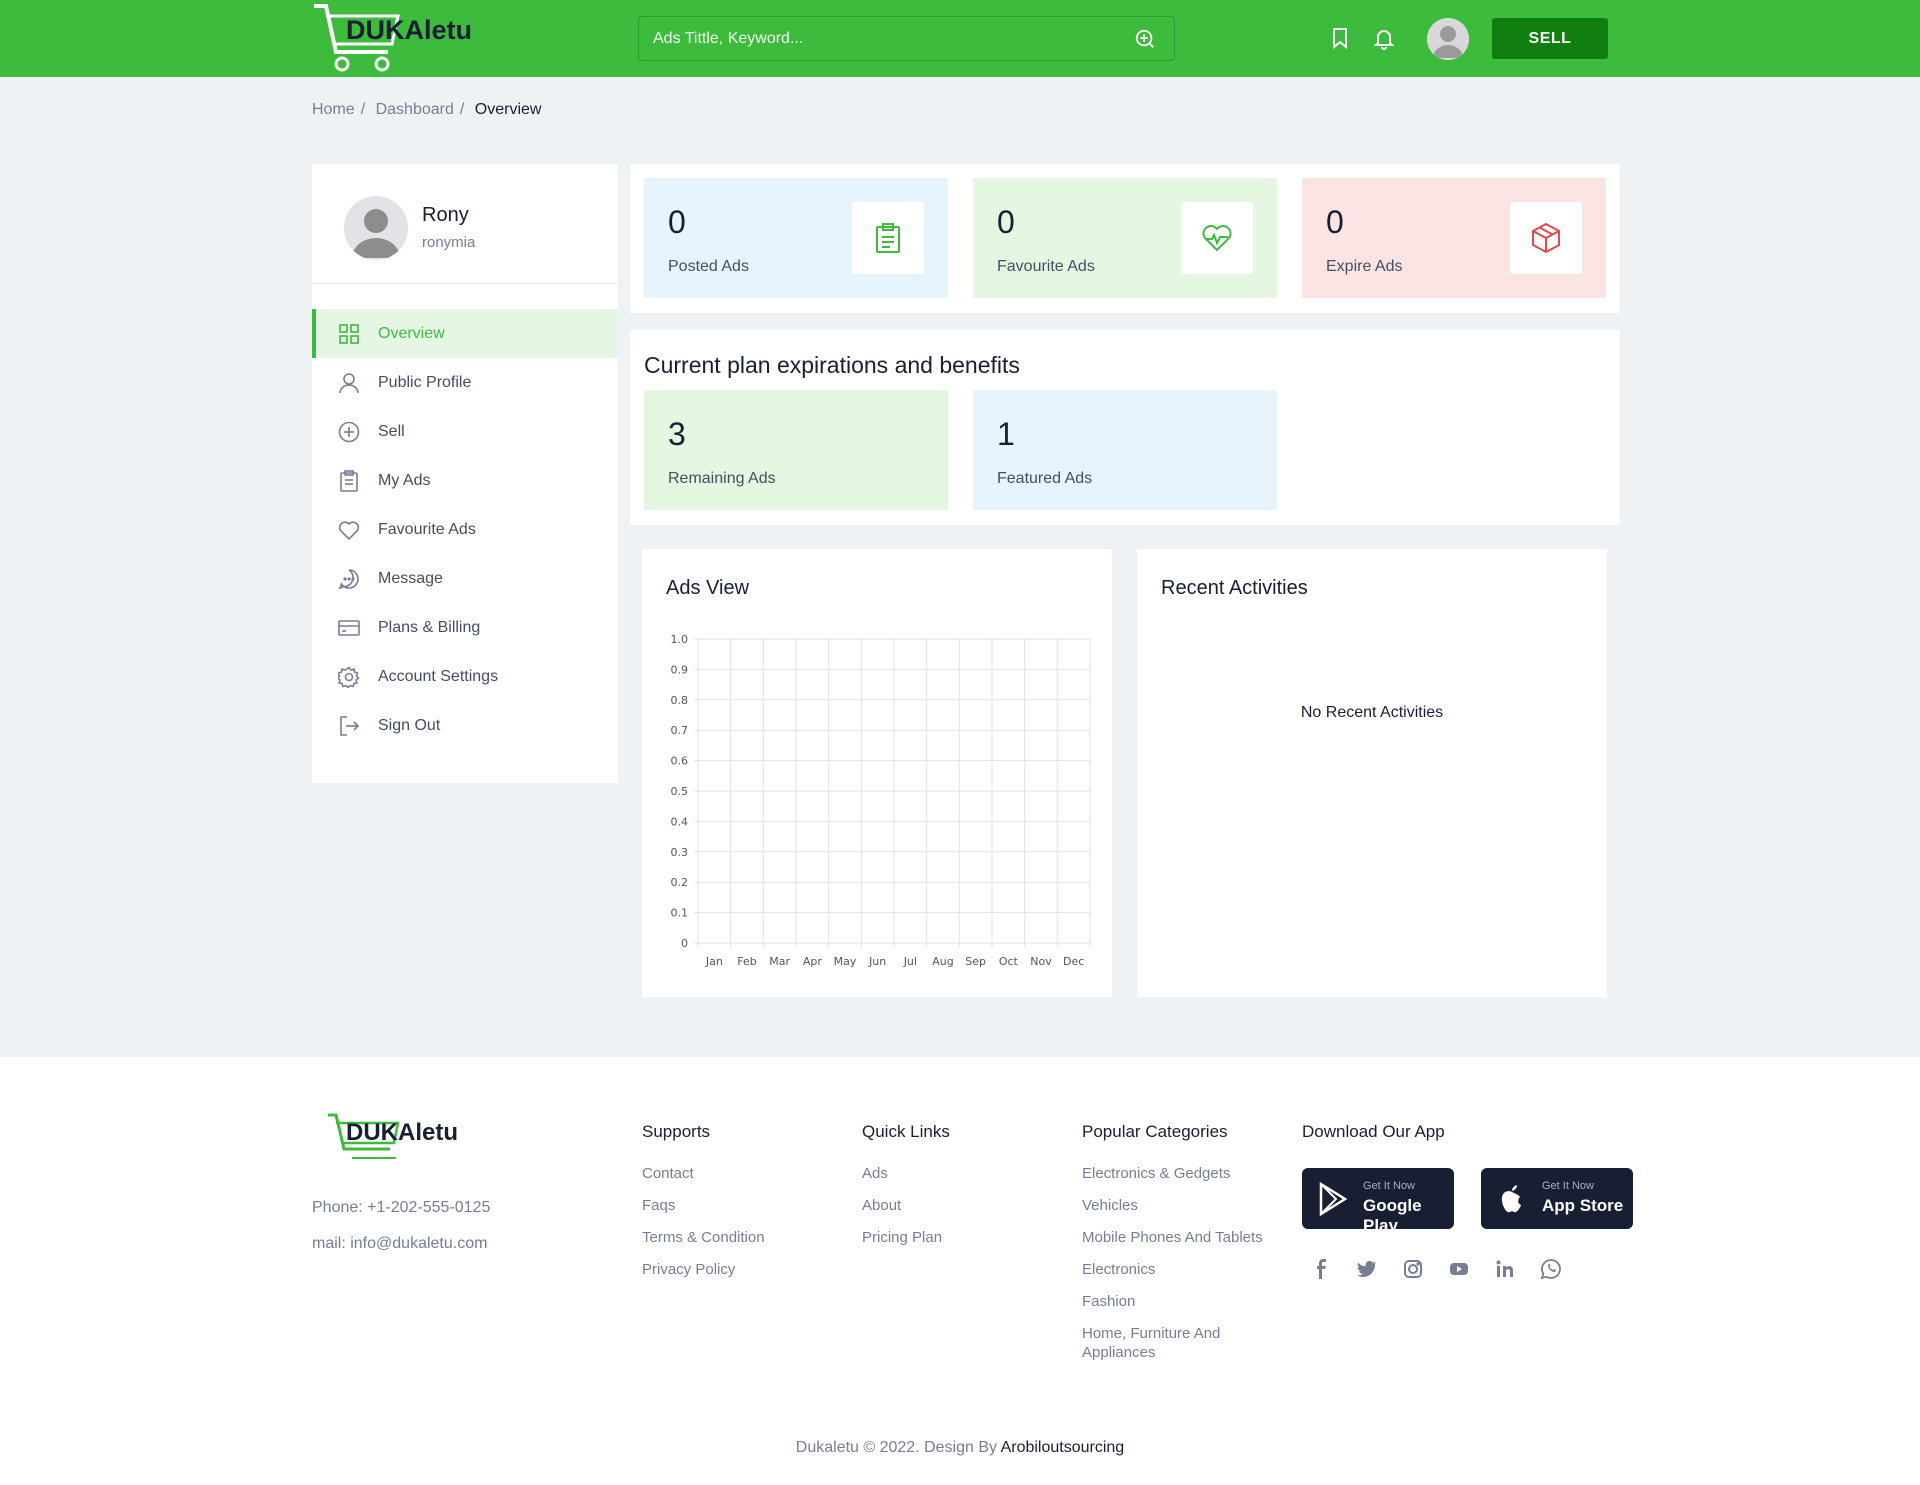 The height and width of the screenshot is (1485, 1920). Describe the element at coordinates (1372, 712) in the screenshot. I see `recent-activities-empty: No Recent Activities` at that location.